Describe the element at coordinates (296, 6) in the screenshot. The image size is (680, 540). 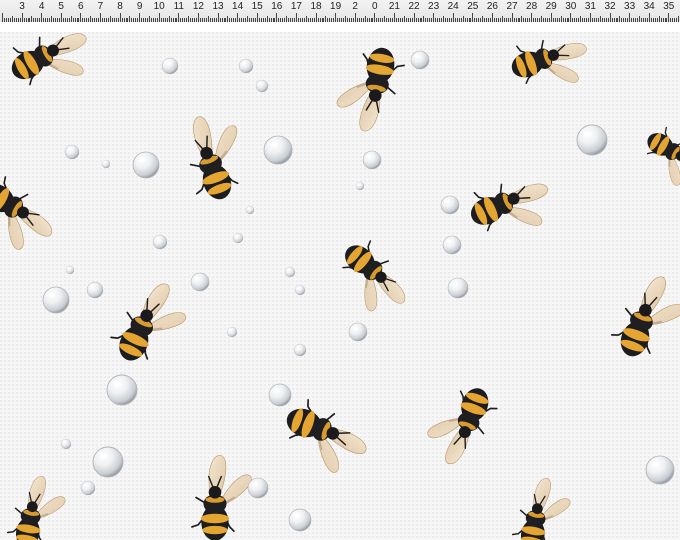
I see `ruler-number: 17` at that location.